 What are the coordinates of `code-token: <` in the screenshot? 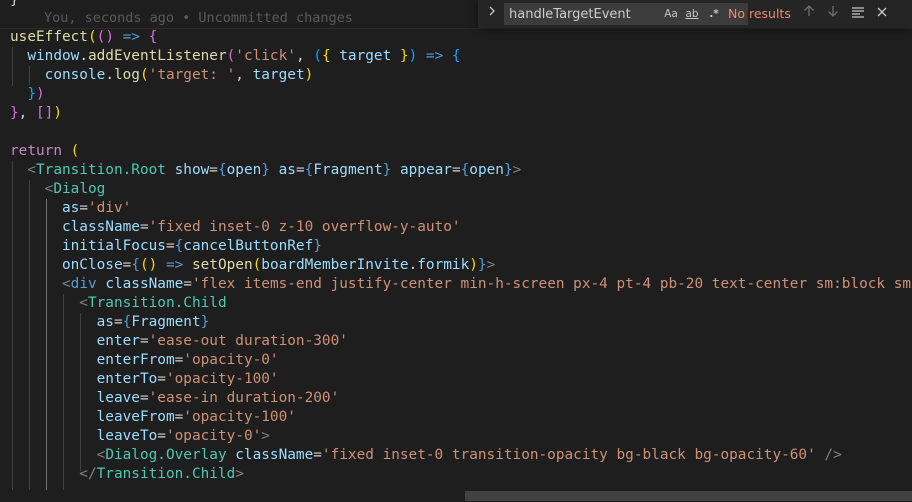 It's located at (40, 284).